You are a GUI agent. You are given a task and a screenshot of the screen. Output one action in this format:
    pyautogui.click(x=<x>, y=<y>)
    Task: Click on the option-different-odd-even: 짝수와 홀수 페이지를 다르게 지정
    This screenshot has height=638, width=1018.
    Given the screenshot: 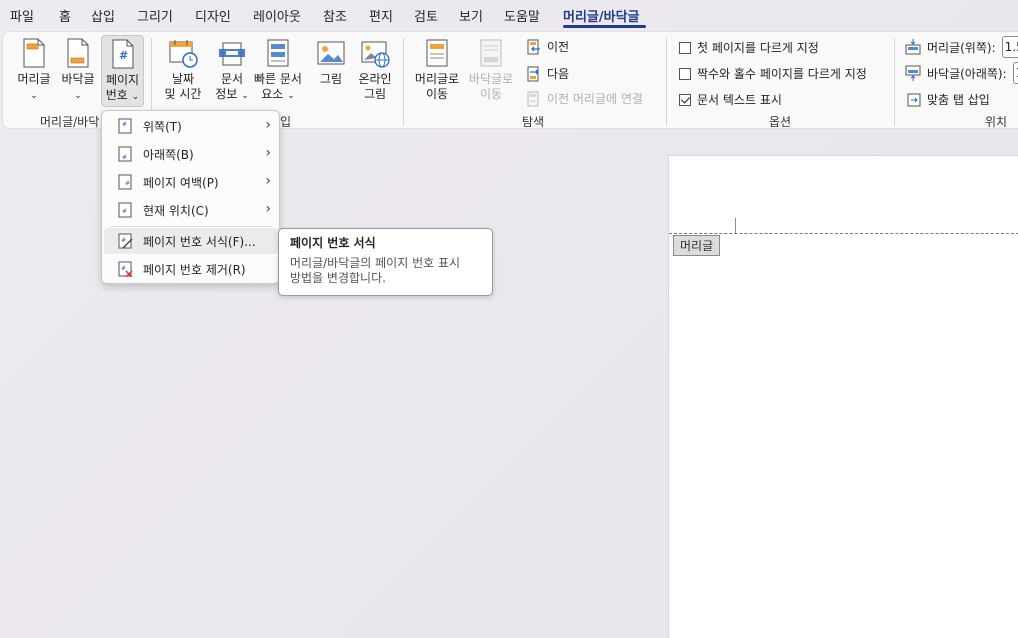 What is the action you would take?
    pyautogui.click(x=773, y=73)
    